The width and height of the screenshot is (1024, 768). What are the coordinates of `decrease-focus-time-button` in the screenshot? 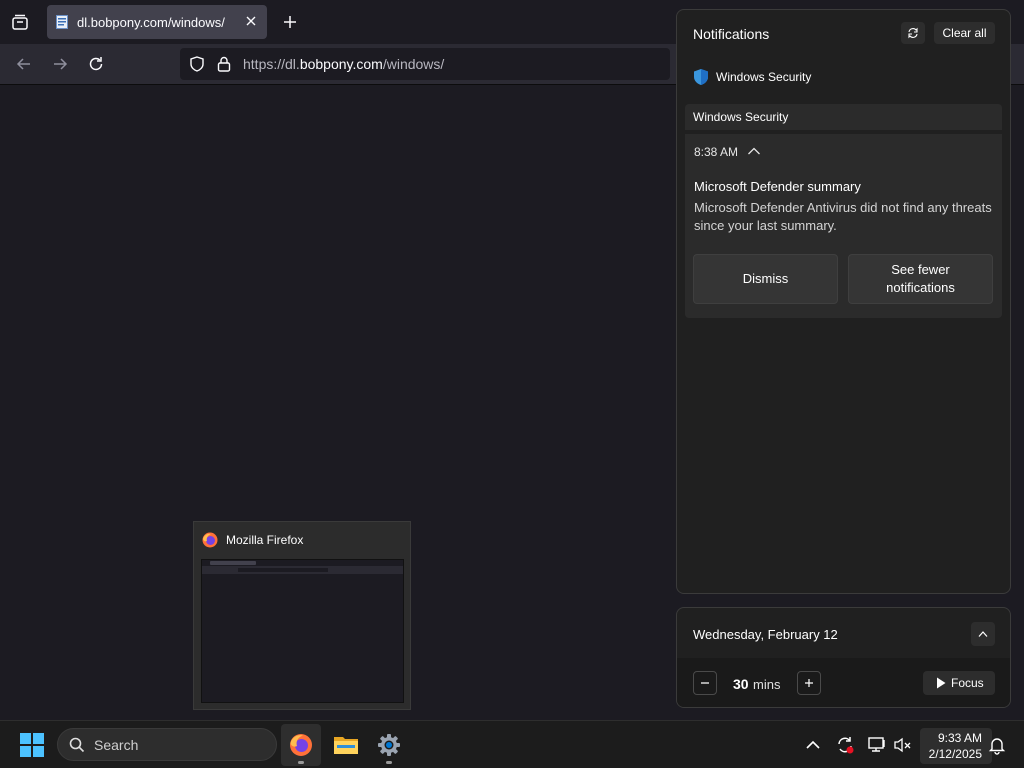 It's located at (705, 683).